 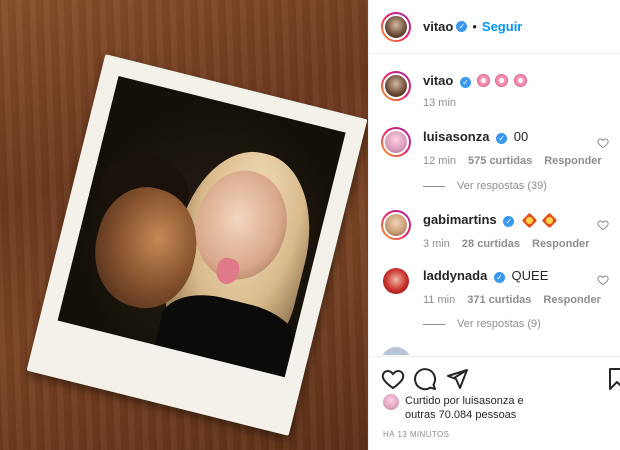 I want to click on comment-time: 12 min, so click(x=439, y=161).